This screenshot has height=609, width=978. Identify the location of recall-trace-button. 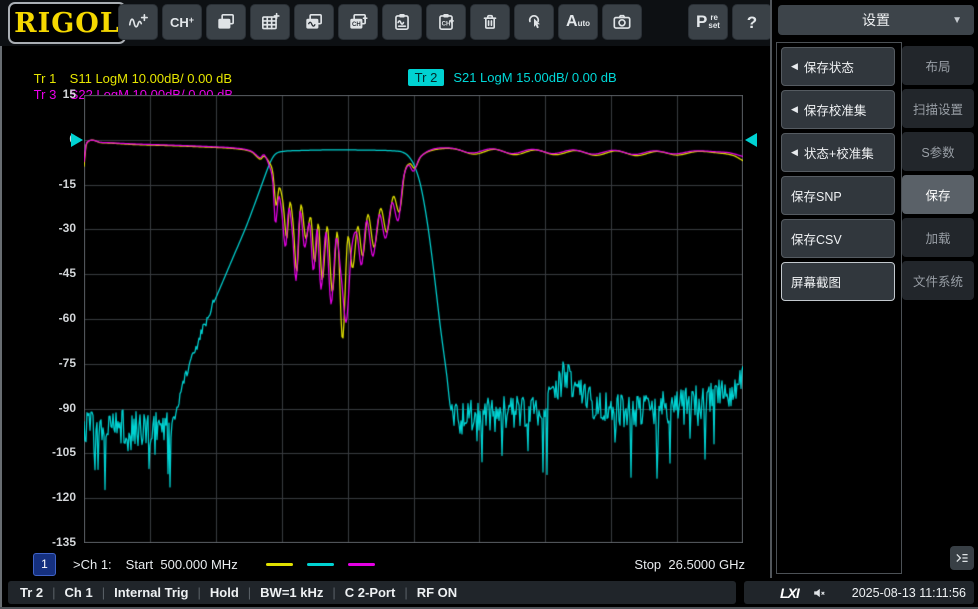
(402, 22).